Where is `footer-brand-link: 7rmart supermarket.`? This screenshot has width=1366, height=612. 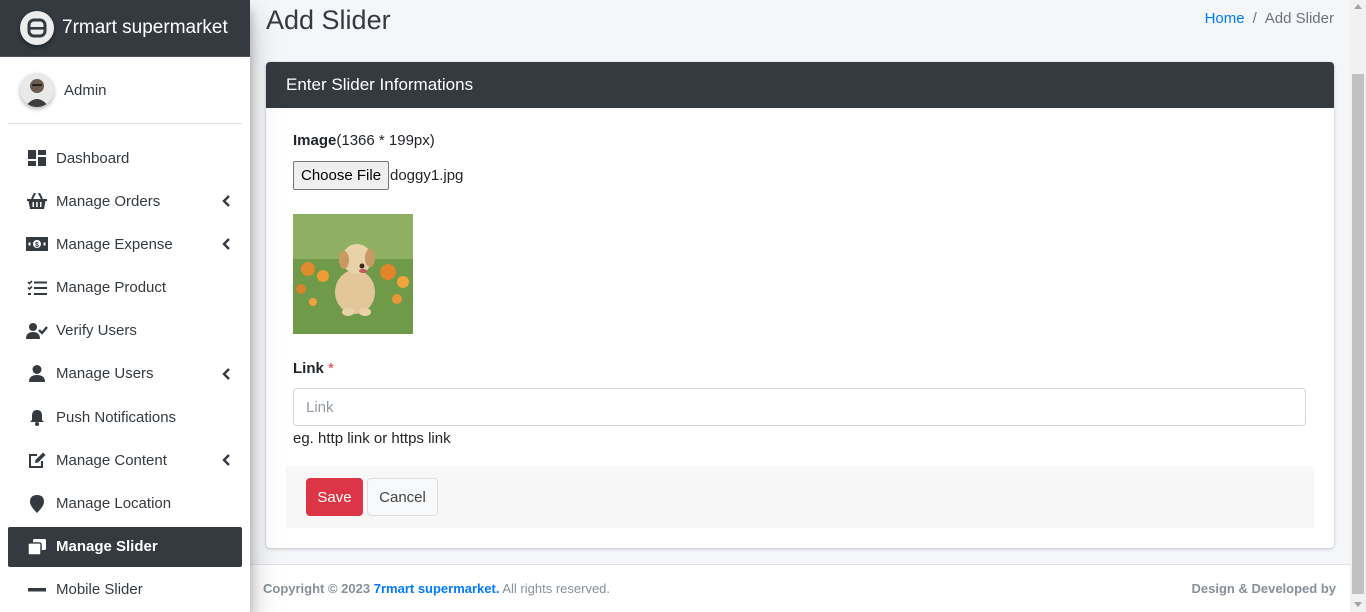
footer-brand-link: 7rmart supermarket. is located at coordinates (437, 588).